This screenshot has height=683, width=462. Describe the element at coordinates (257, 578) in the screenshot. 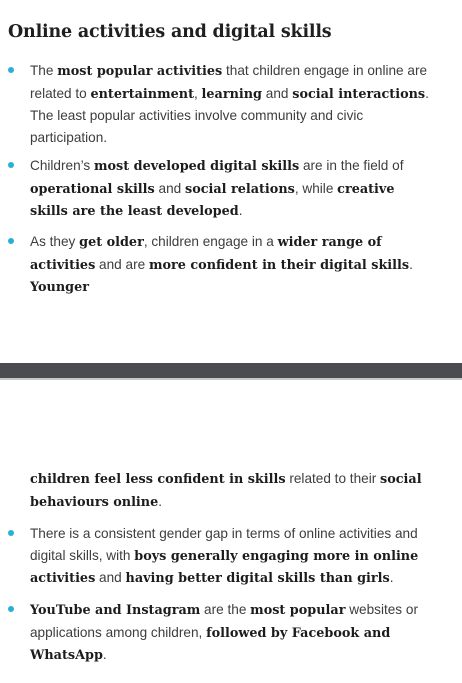

I see `bold-text: having better digital skills than girls` at that location.